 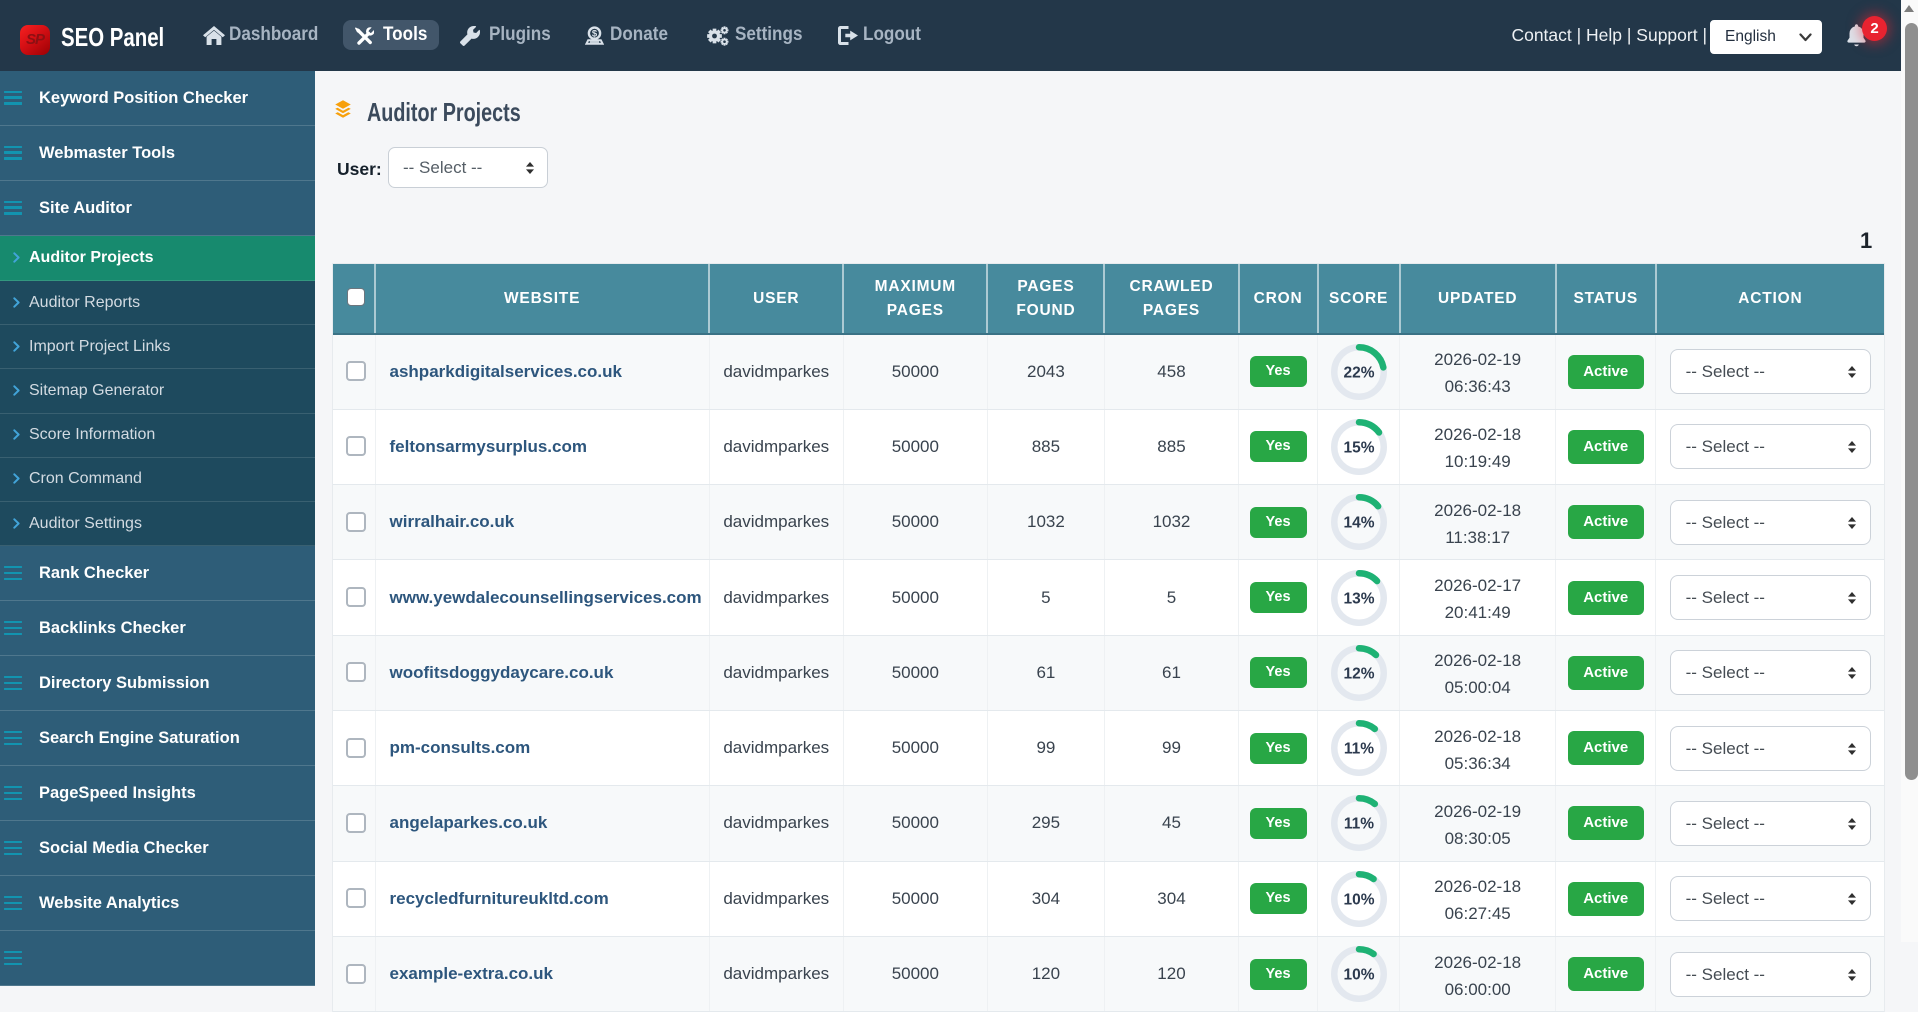 What do you see at coordinates (1358, 673) in the screenshot?
I see `svg-text: 12%` at bounding box center [1358, 673].